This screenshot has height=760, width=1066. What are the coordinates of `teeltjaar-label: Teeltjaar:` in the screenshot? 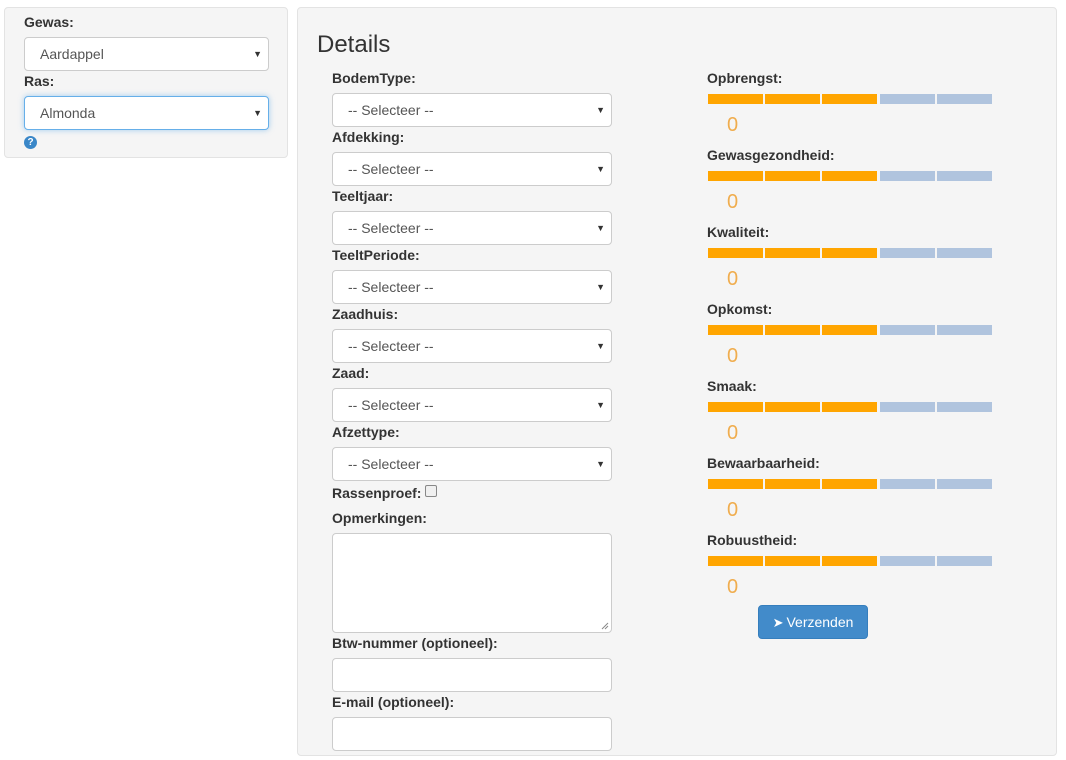 It's located at (363, 196).